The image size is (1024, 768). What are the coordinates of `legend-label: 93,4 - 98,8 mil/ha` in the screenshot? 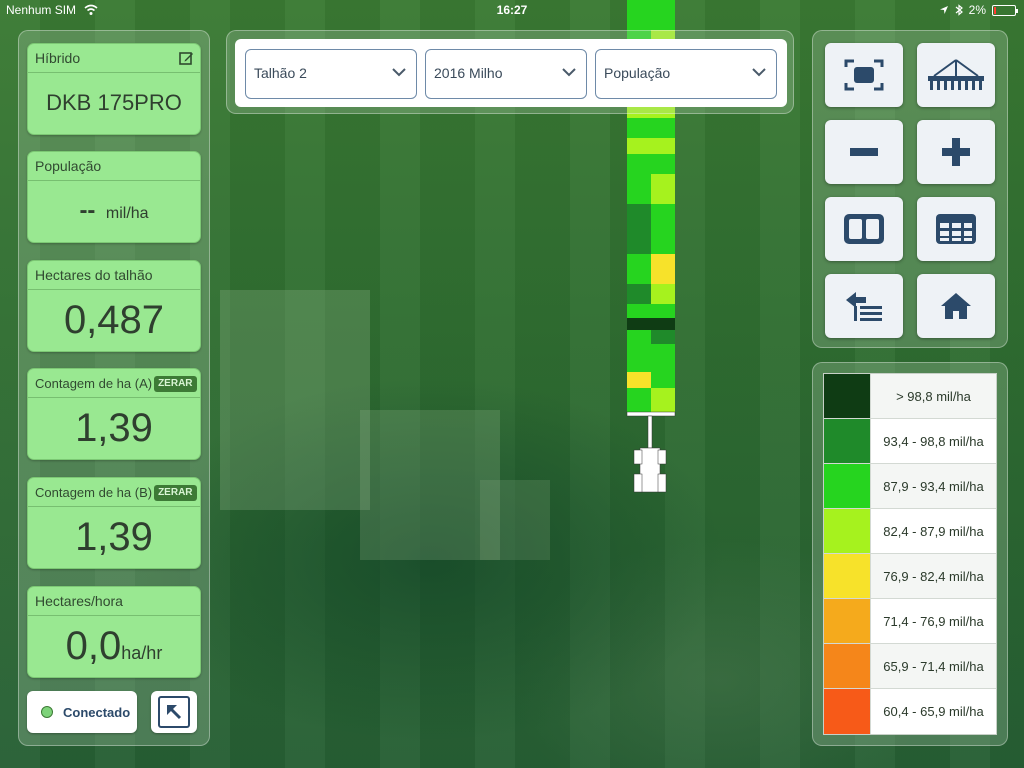 It's located at (933, 441).